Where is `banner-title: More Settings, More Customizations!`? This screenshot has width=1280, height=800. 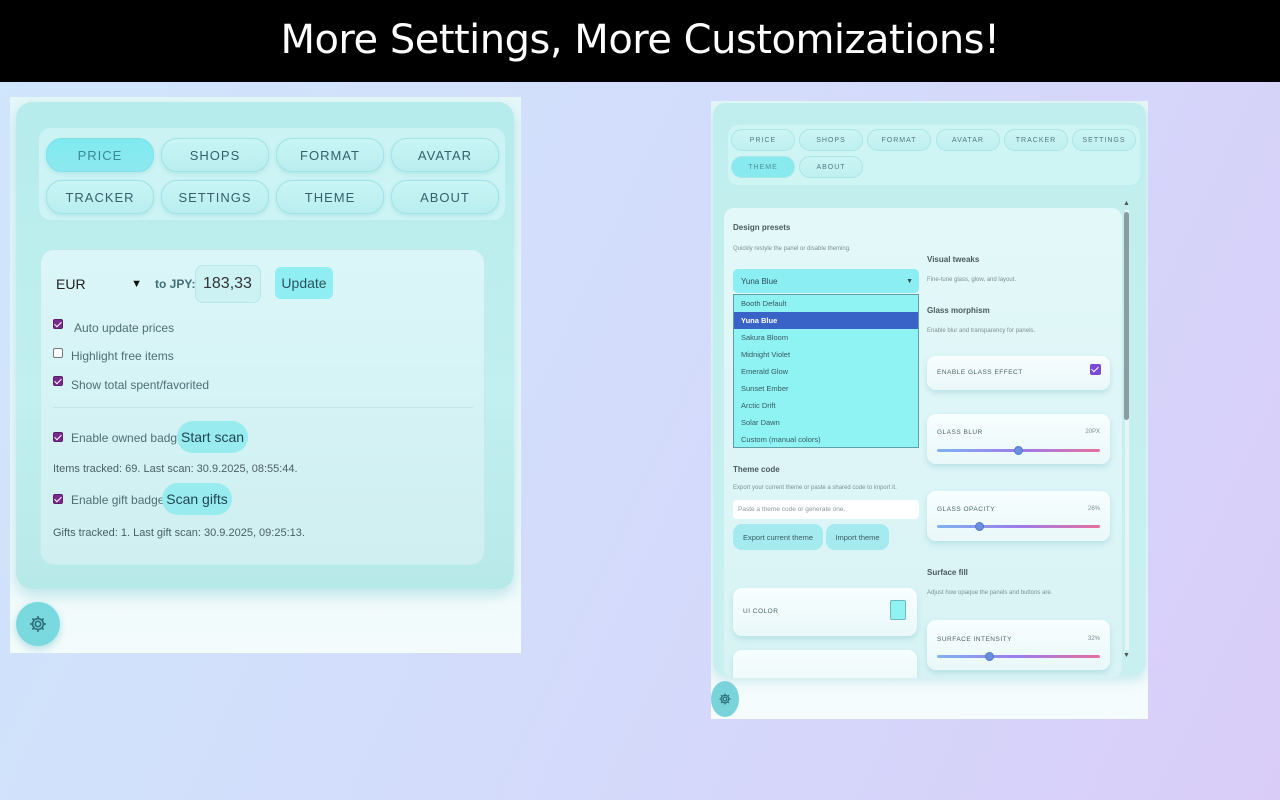
banner-title: More Settings, More Customizations! is located at coordinates (640, 40).